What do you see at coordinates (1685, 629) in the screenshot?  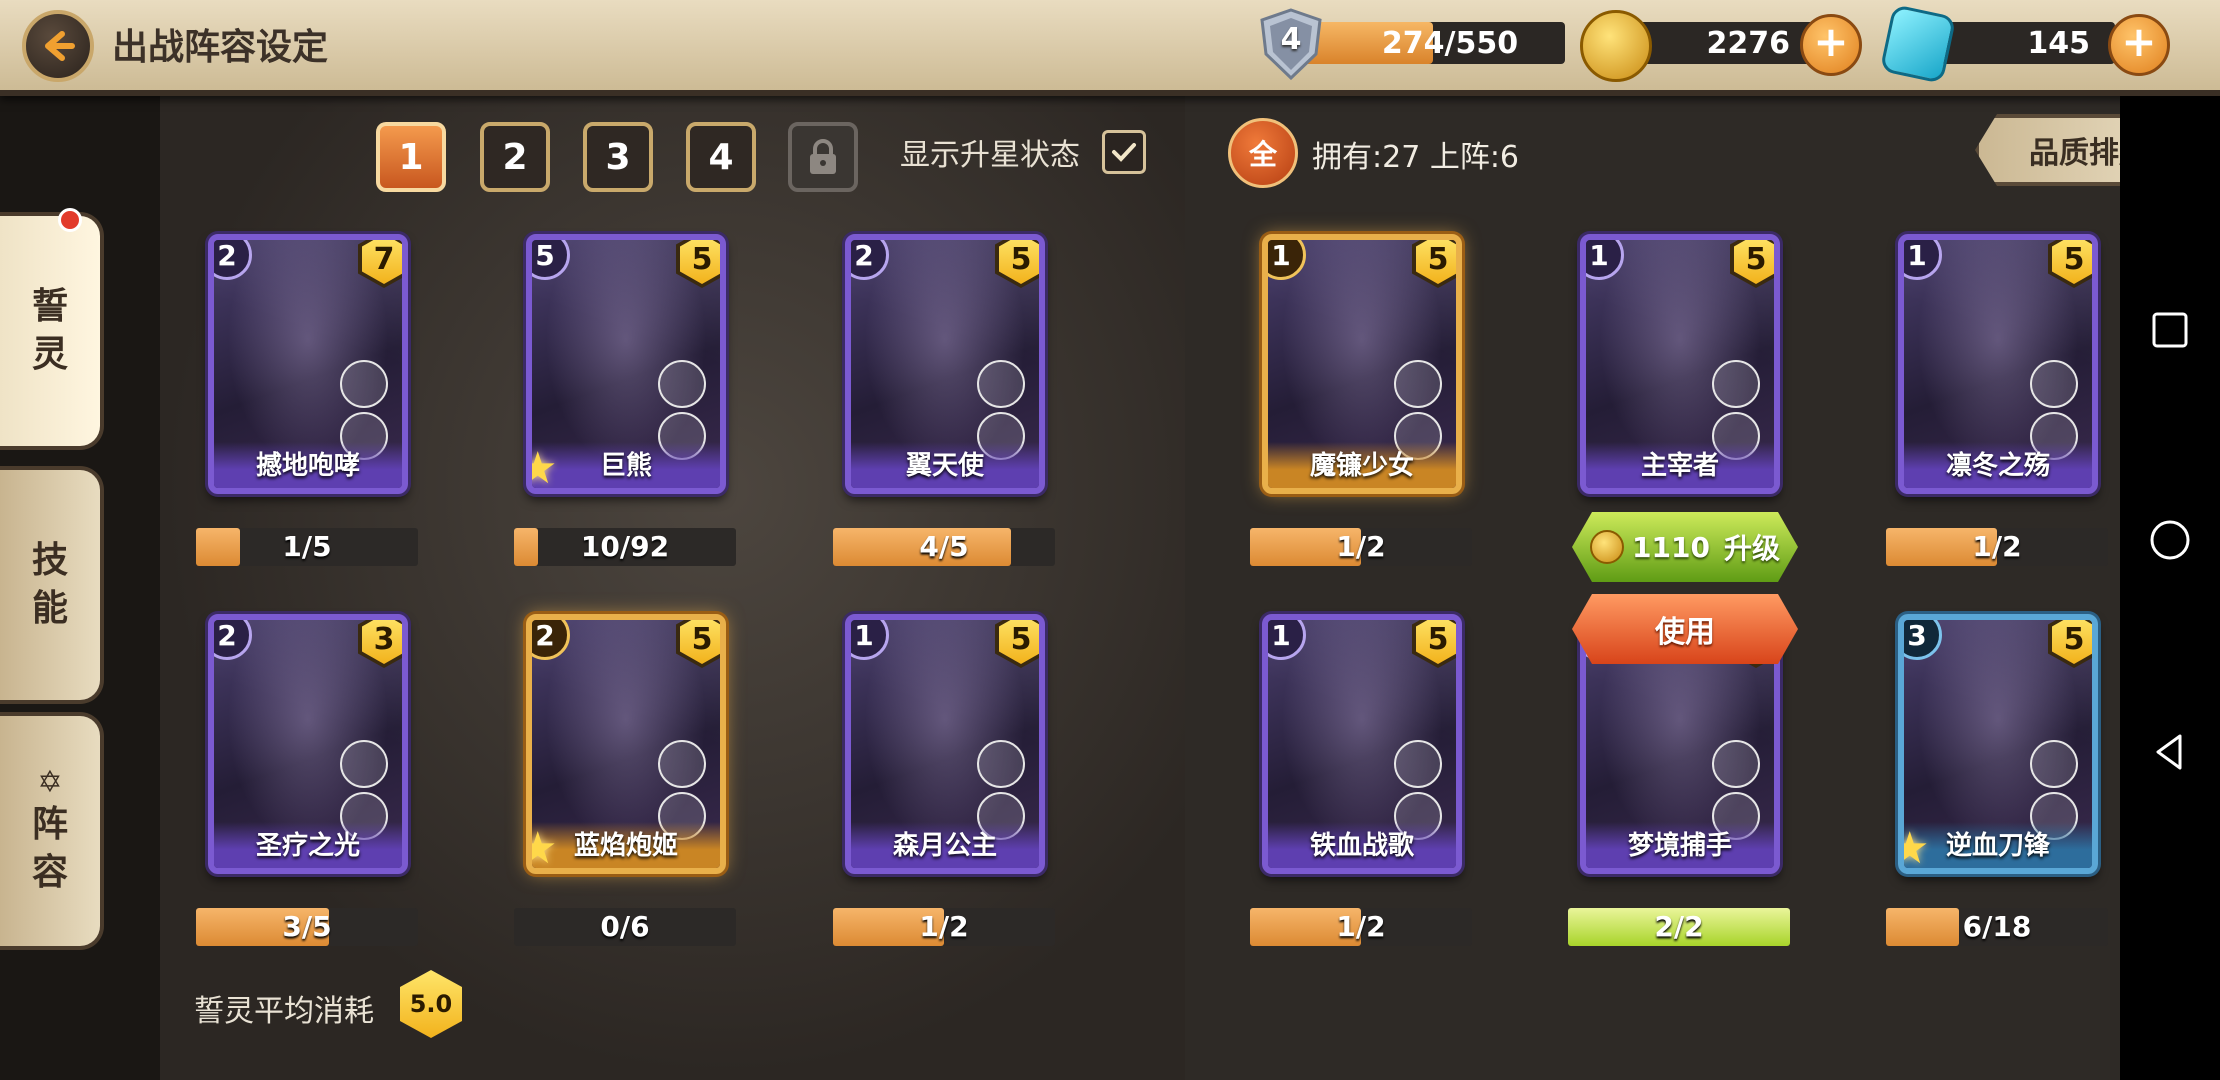 I see `use-button: 使用` at bounding box center [1685, 629].